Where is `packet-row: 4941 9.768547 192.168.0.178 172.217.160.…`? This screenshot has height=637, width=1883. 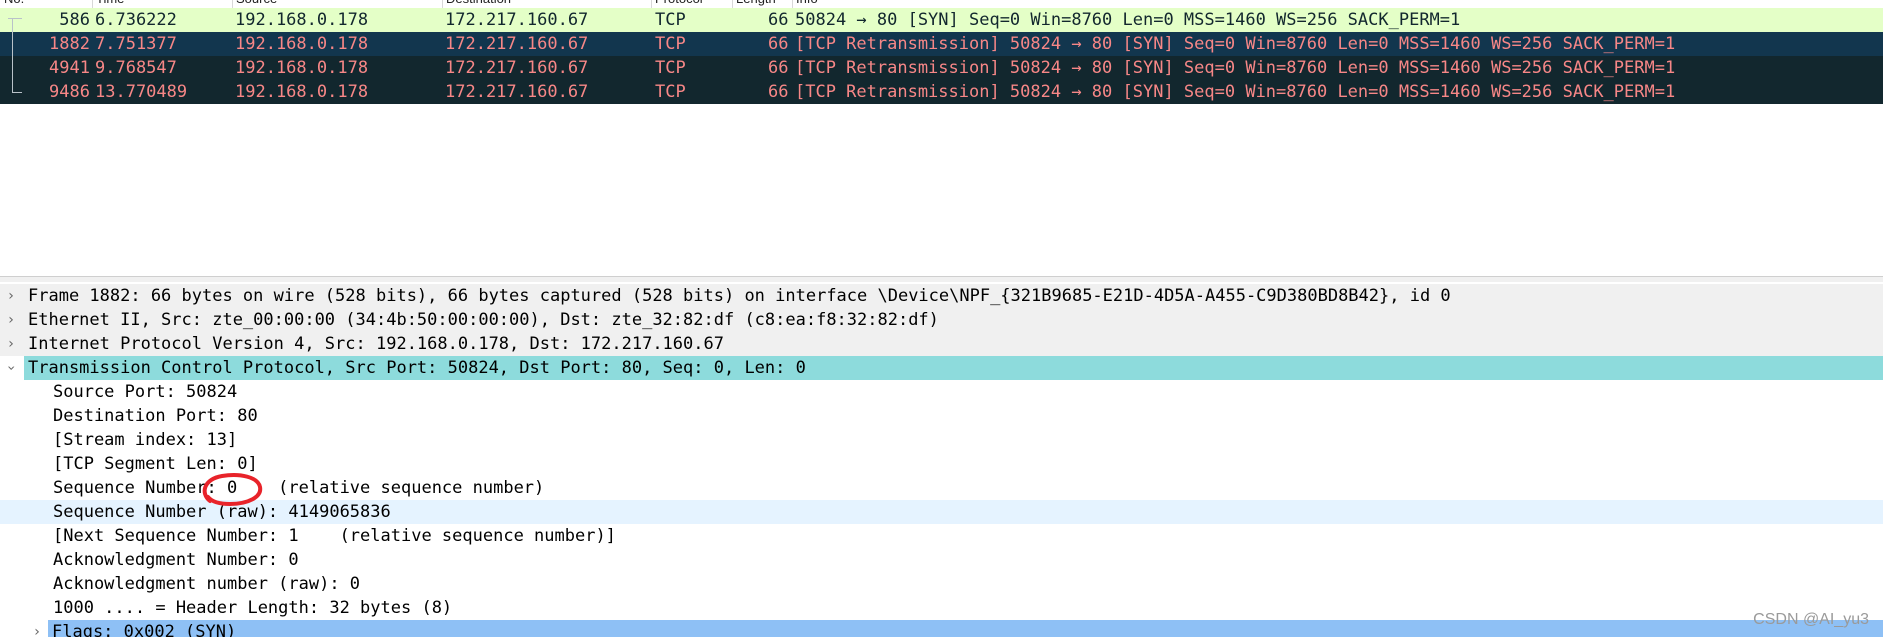
packet-row: 4941 9.768547 192.168.0.178 172.217.160.… is located at coordinates (941, 68).